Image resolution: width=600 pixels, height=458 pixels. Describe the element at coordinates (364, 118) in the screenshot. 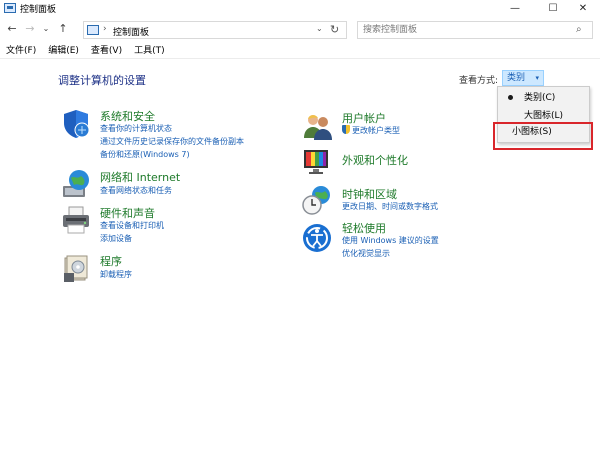

I see `category-title-user-accounts: 用户帐户` at that location.